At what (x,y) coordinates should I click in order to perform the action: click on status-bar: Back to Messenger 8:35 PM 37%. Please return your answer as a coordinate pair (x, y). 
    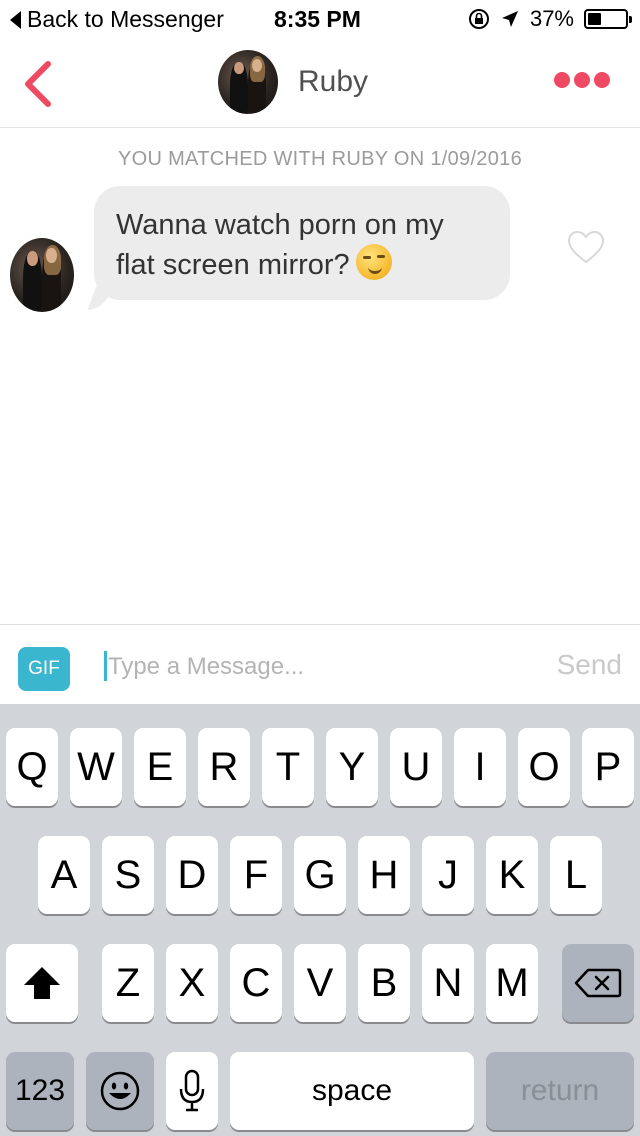
    Looking at the image, I should click on (320, 20).